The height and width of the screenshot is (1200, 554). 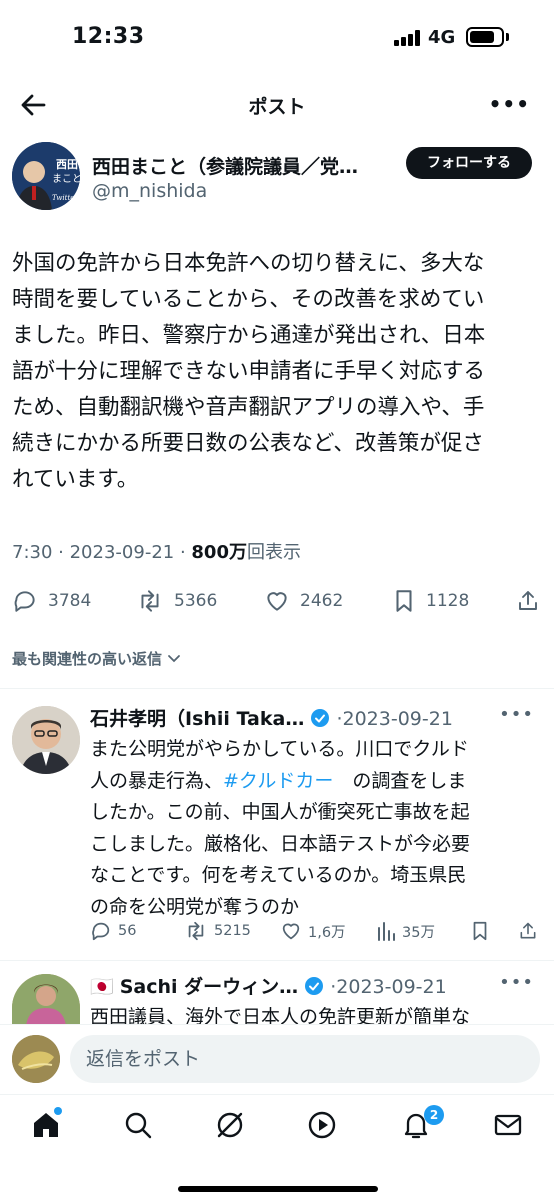 I want to click on grok-icon, so click(x=230, y=1125).